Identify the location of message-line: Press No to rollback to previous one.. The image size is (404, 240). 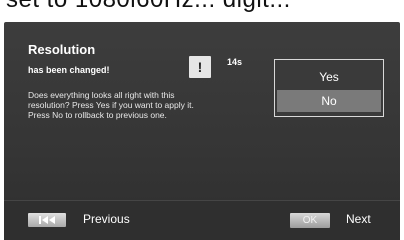
(97, 115).